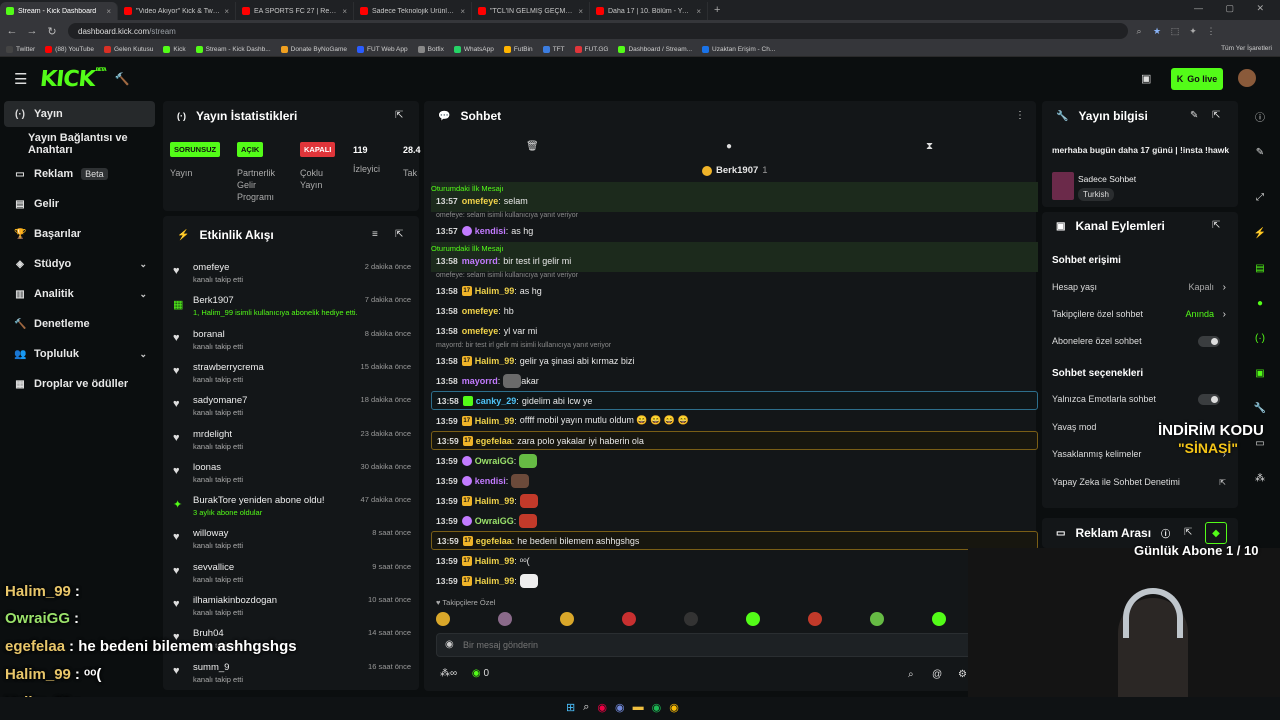  What do you see at coordinates (937, 674) in the screenshot?
I see `mention-icon: @` at bounding box center [937, 674].